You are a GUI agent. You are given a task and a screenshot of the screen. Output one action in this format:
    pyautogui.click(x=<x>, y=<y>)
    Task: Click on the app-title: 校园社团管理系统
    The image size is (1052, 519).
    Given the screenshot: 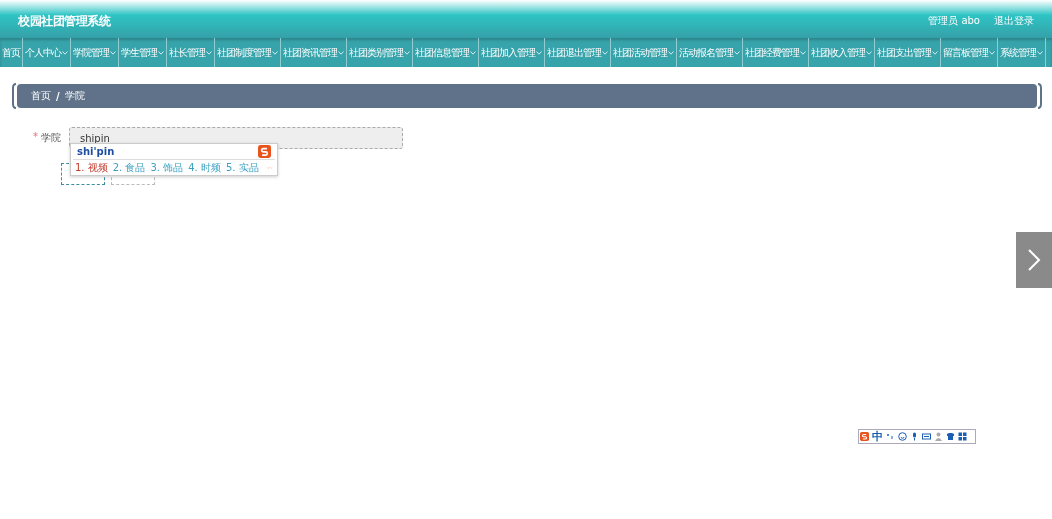 What is the action you would take?
    pyautogui.click(x=64, y=21)
    